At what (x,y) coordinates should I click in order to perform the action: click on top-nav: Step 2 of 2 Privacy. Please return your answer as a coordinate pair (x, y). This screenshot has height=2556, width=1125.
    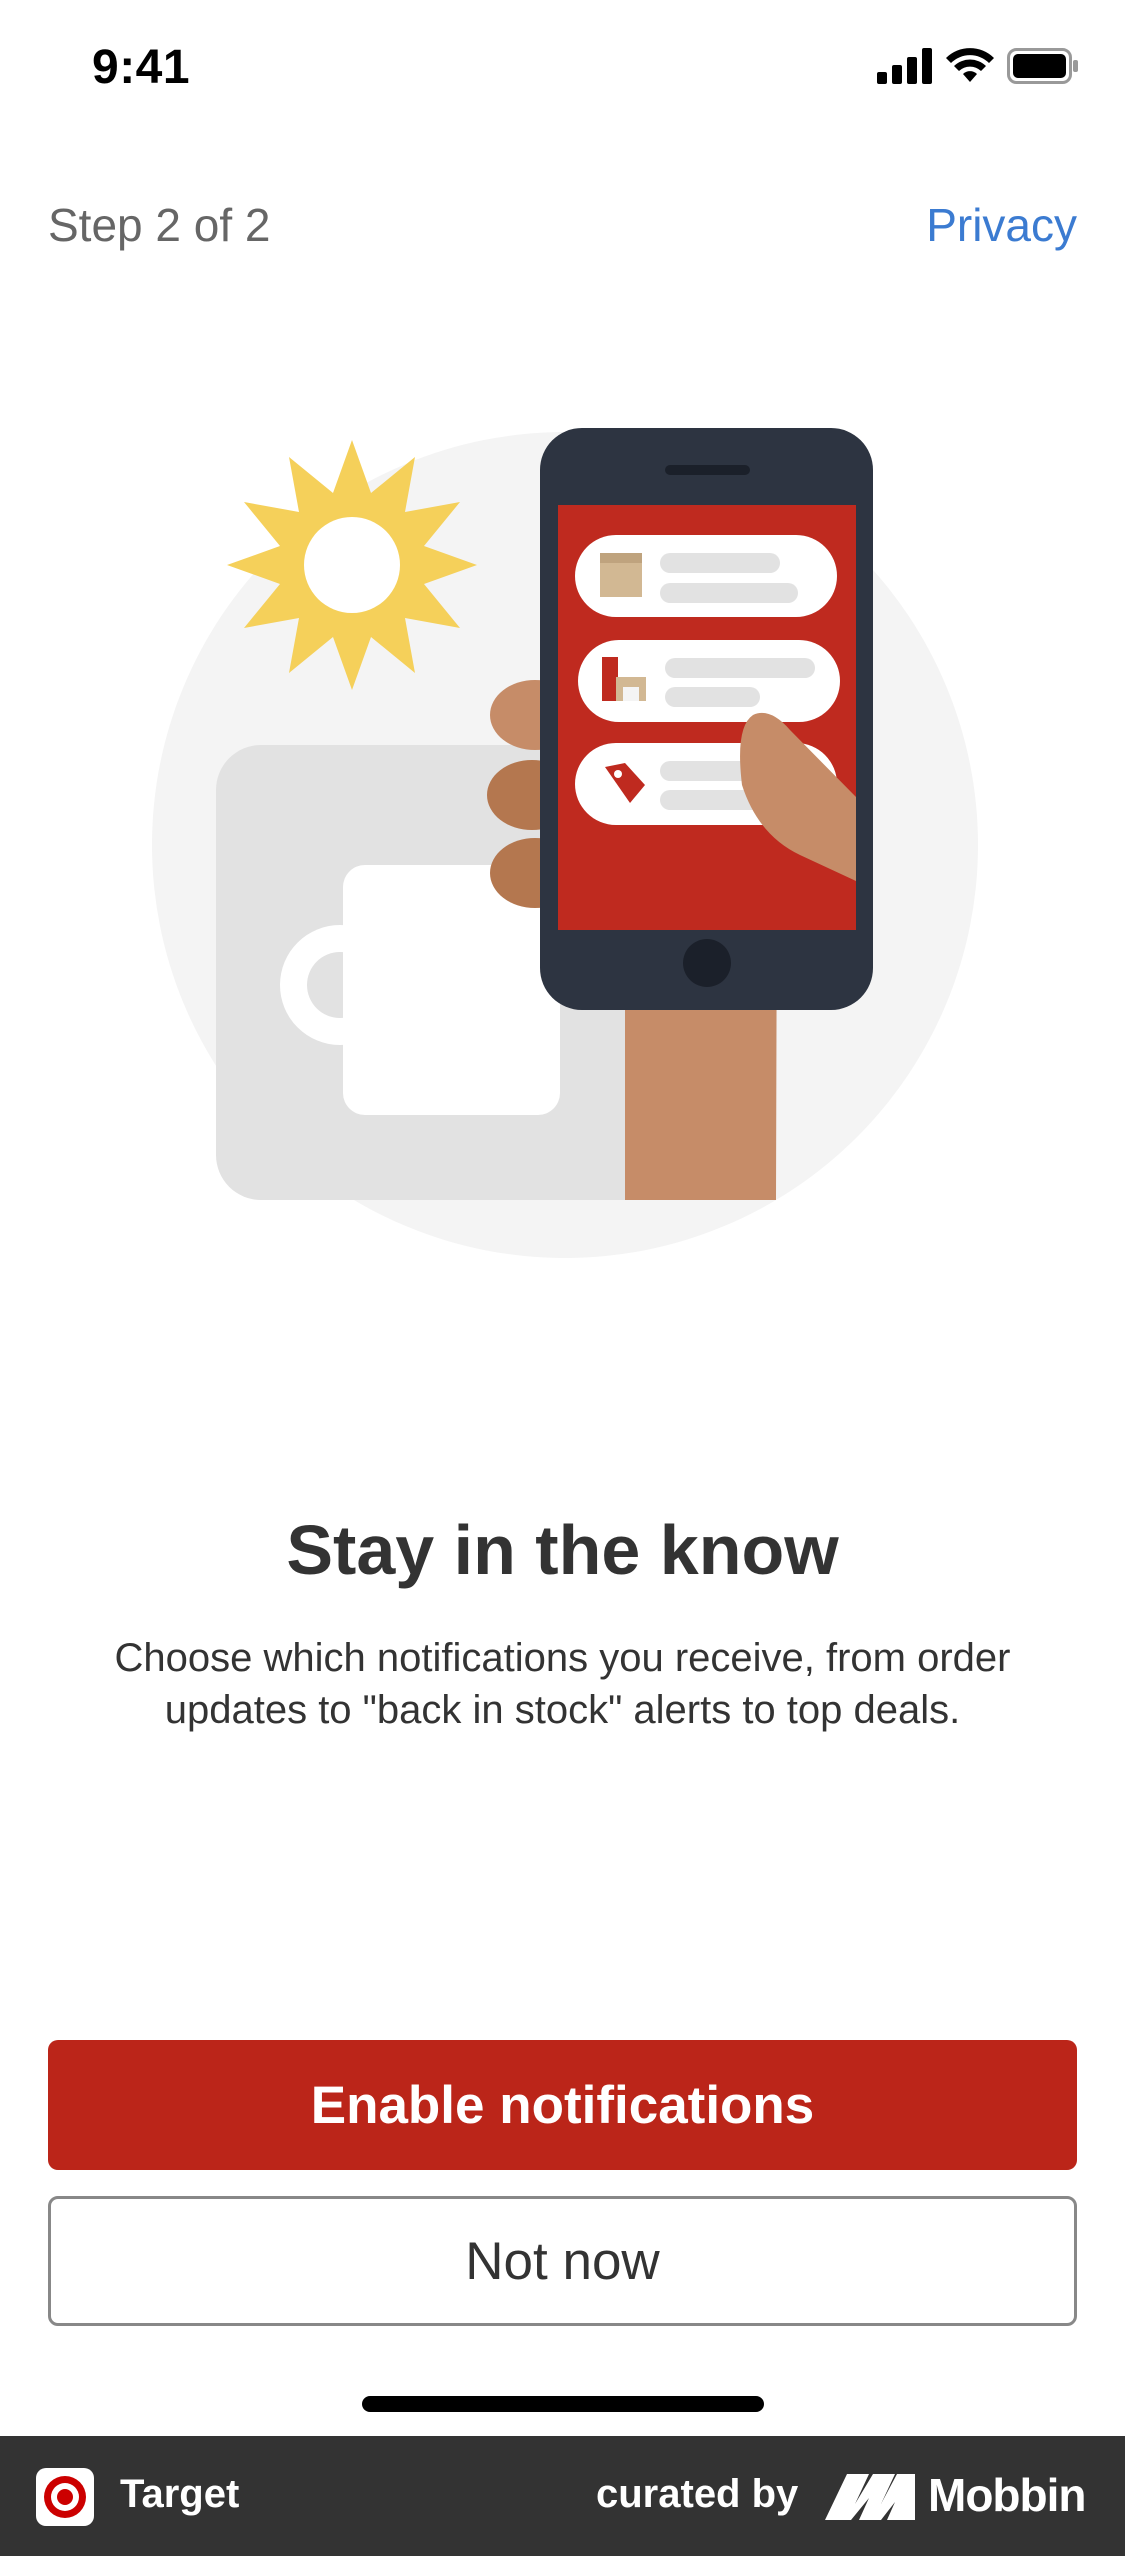
    Looking at the image, I should click on (562, 220).